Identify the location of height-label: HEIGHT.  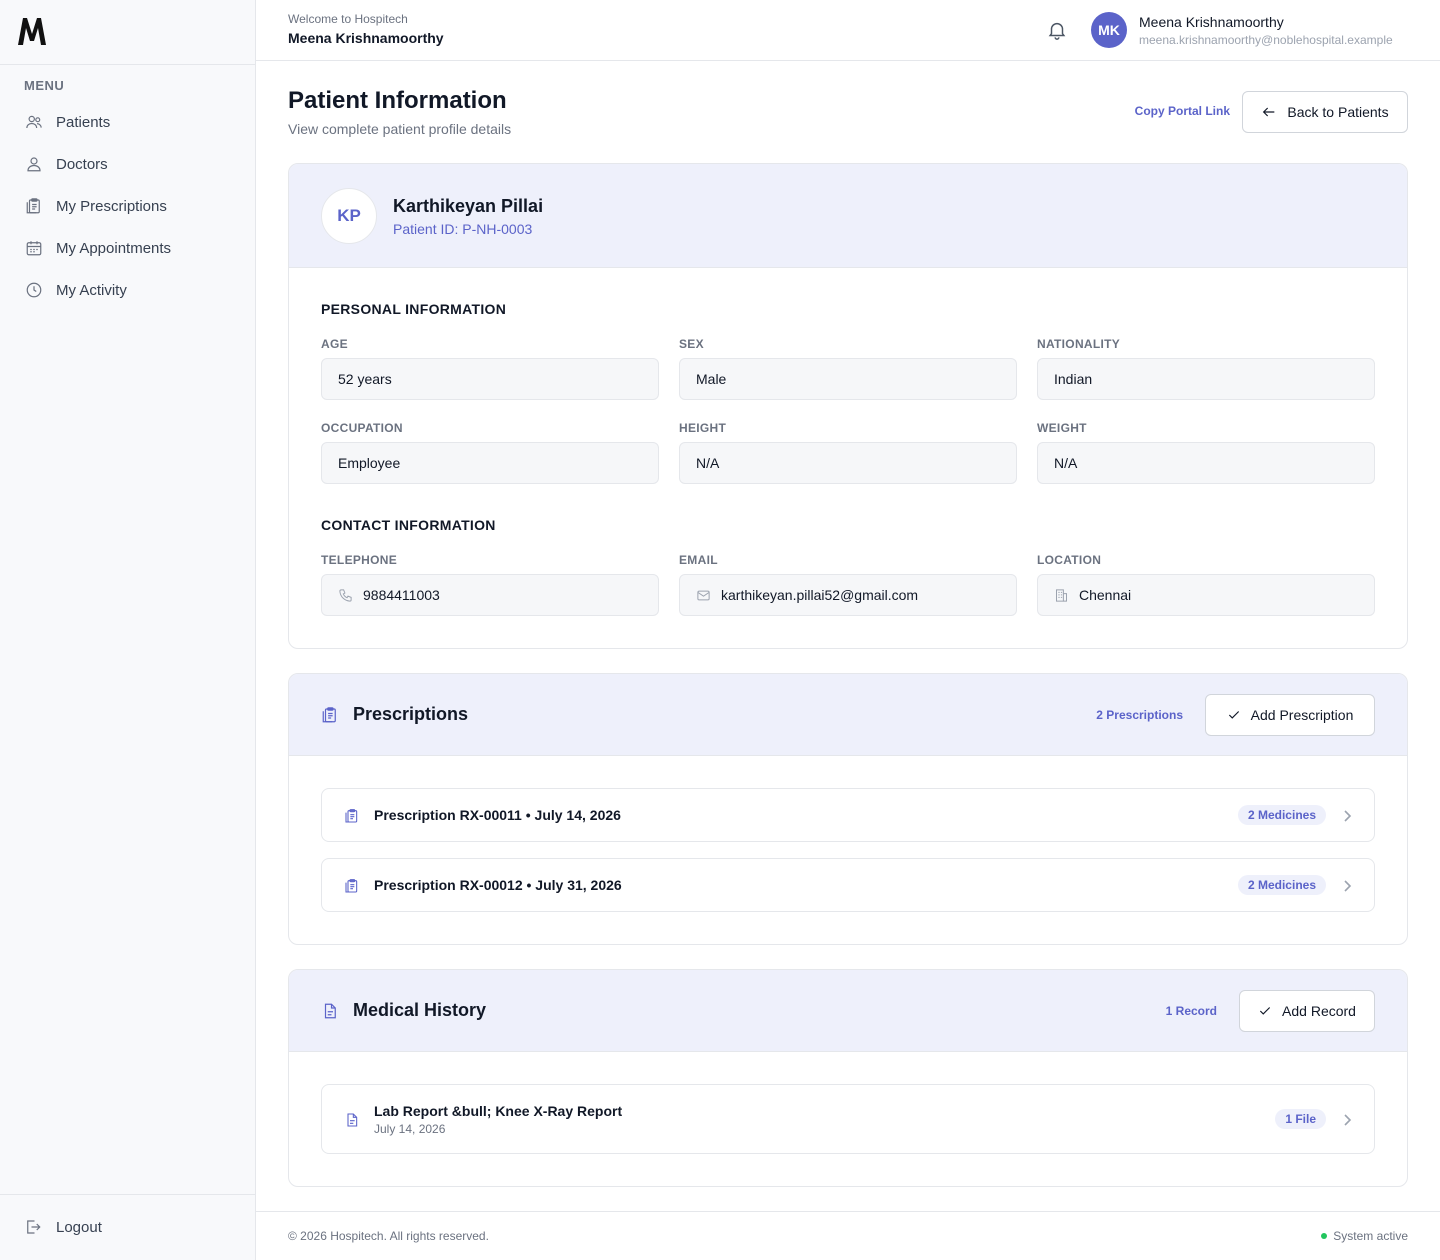
(703, 428).